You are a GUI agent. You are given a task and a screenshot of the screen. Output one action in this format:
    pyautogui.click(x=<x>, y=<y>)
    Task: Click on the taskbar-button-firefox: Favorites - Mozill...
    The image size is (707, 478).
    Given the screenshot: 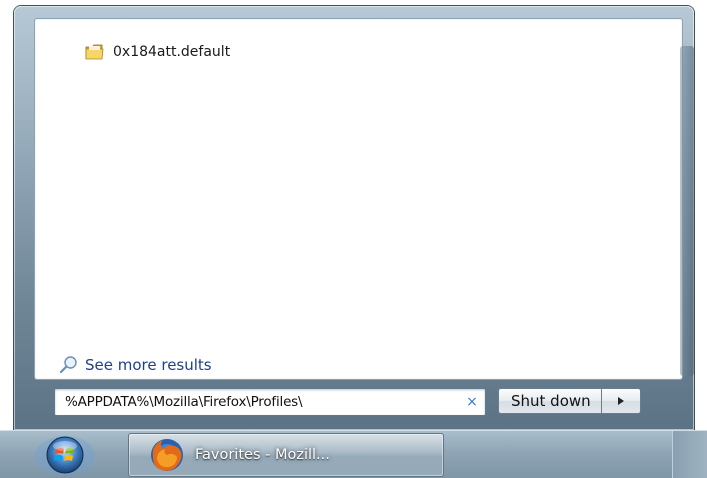 What is the action you would take?
    pyautogui.click(x=286, y=455)
    